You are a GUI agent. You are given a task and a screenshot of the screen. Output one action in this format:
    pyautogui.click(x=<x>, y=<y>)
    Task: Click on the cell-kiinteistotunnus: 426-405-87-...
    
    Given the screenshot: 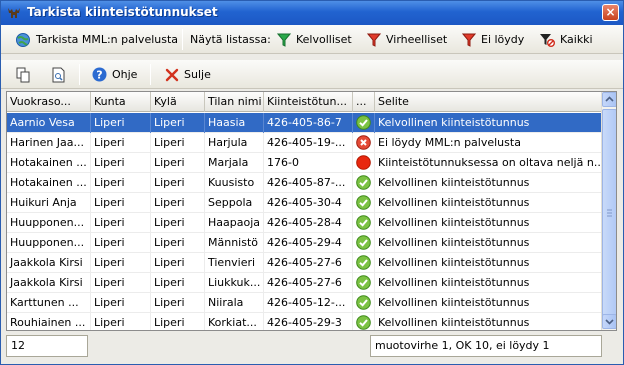 What is the action you would take?
    pyautogui.click(x=308, y=183)
    